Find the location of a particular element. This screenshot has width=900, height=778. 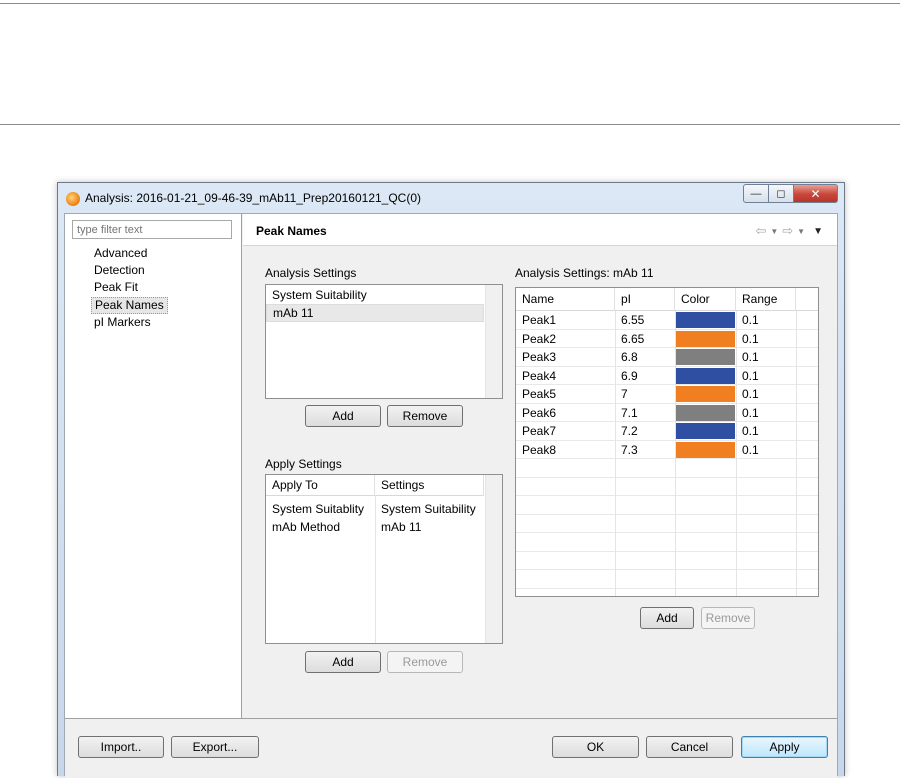

nav-item-detection: Detection is located at coordinates (129, 270).